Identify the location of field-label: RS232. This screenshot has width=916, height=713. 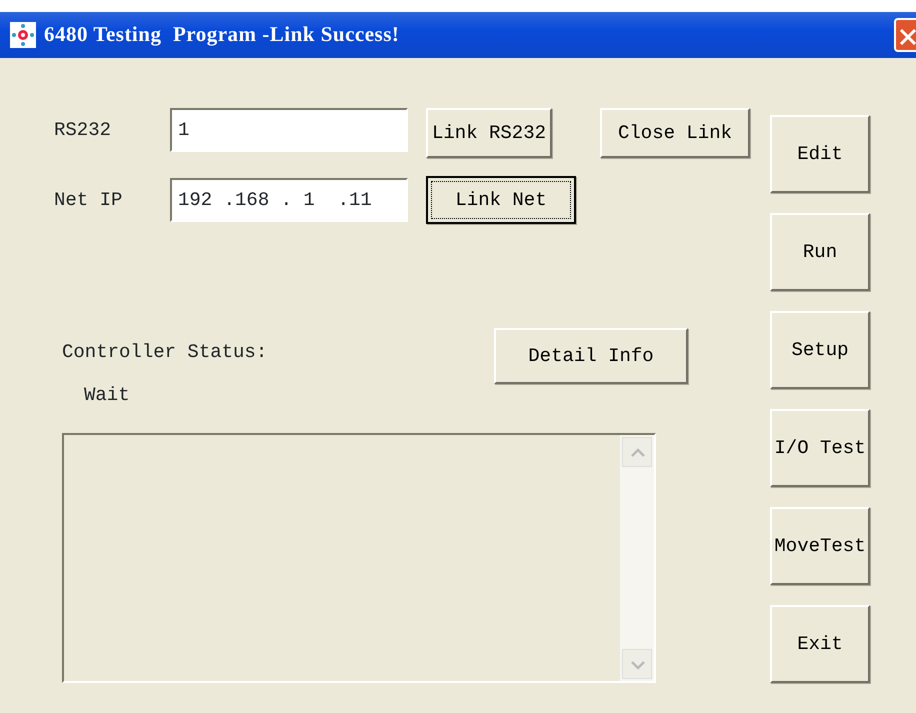
(83, 130).